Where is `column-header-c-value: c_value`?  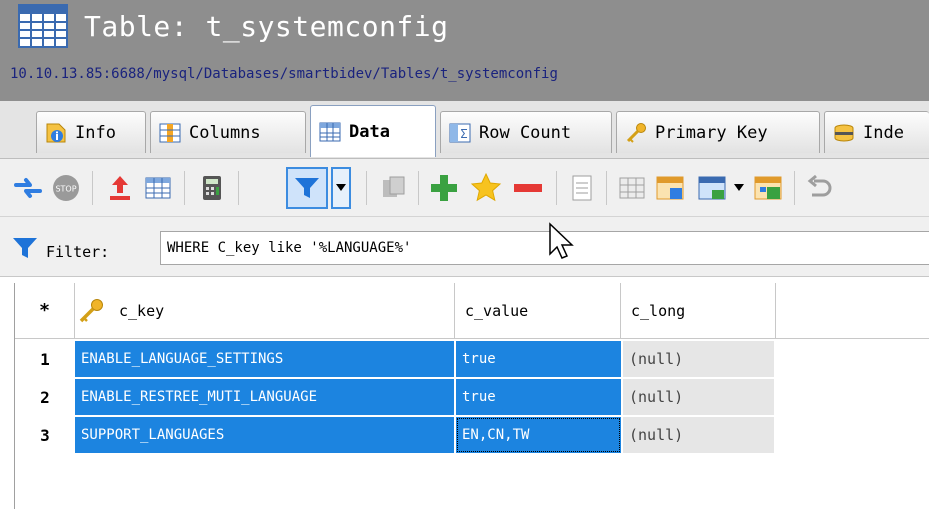
column-header-c-value: c_value is located at coordinates (538, 311).